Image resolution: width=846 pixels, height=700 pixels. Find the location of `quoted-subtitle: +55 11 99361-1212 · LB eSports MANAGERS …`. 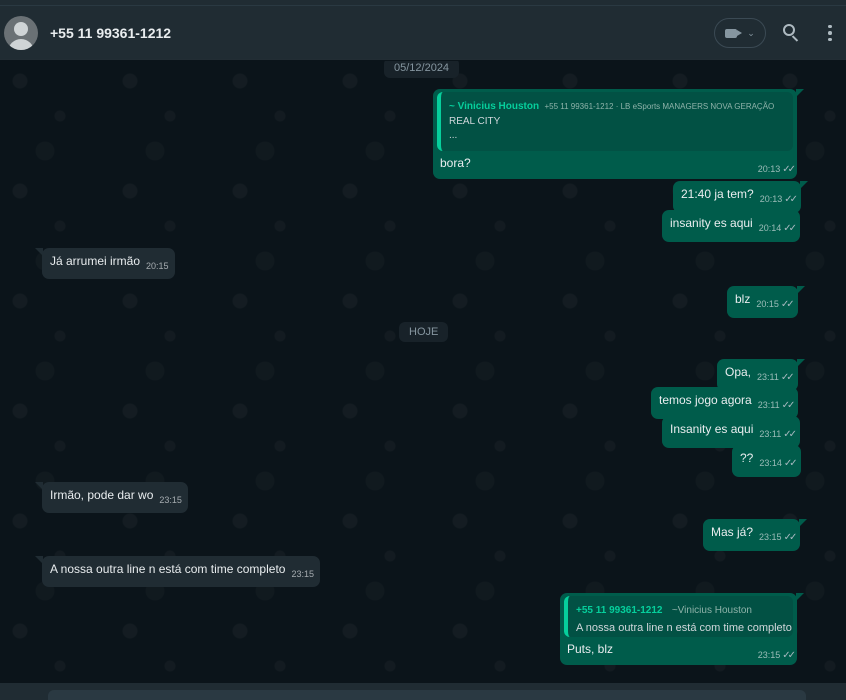

quoted-subtitle: +55 11 99361-1212 · LB eSports MANAGERS … is located at coordinates (659, 106).